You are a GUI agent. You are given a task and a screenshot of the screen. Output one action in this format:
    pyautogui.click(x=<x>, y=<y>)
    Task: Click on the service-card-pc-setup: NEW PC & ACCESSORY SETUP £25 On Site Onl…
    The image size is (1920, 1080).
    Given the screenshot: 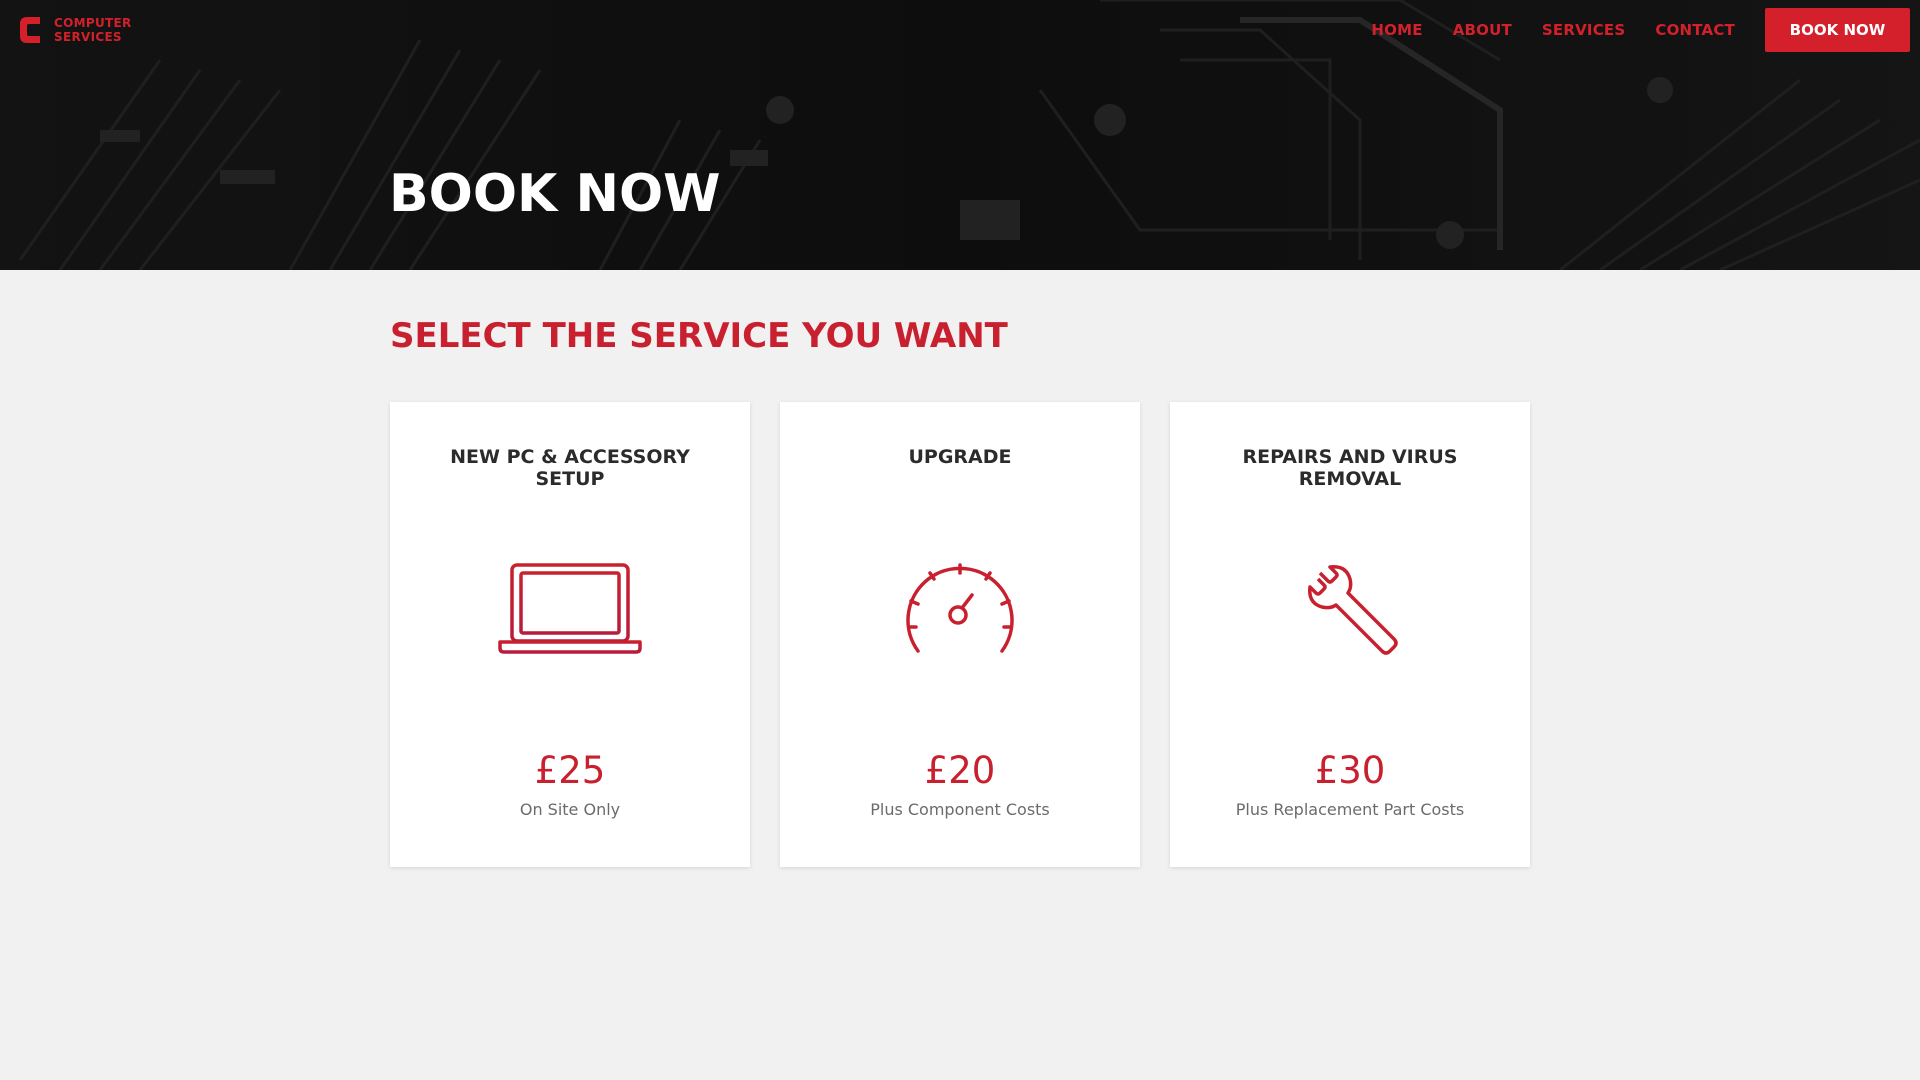 What is the action you would take?
    pyautogui.click(x=570, y=634)
    